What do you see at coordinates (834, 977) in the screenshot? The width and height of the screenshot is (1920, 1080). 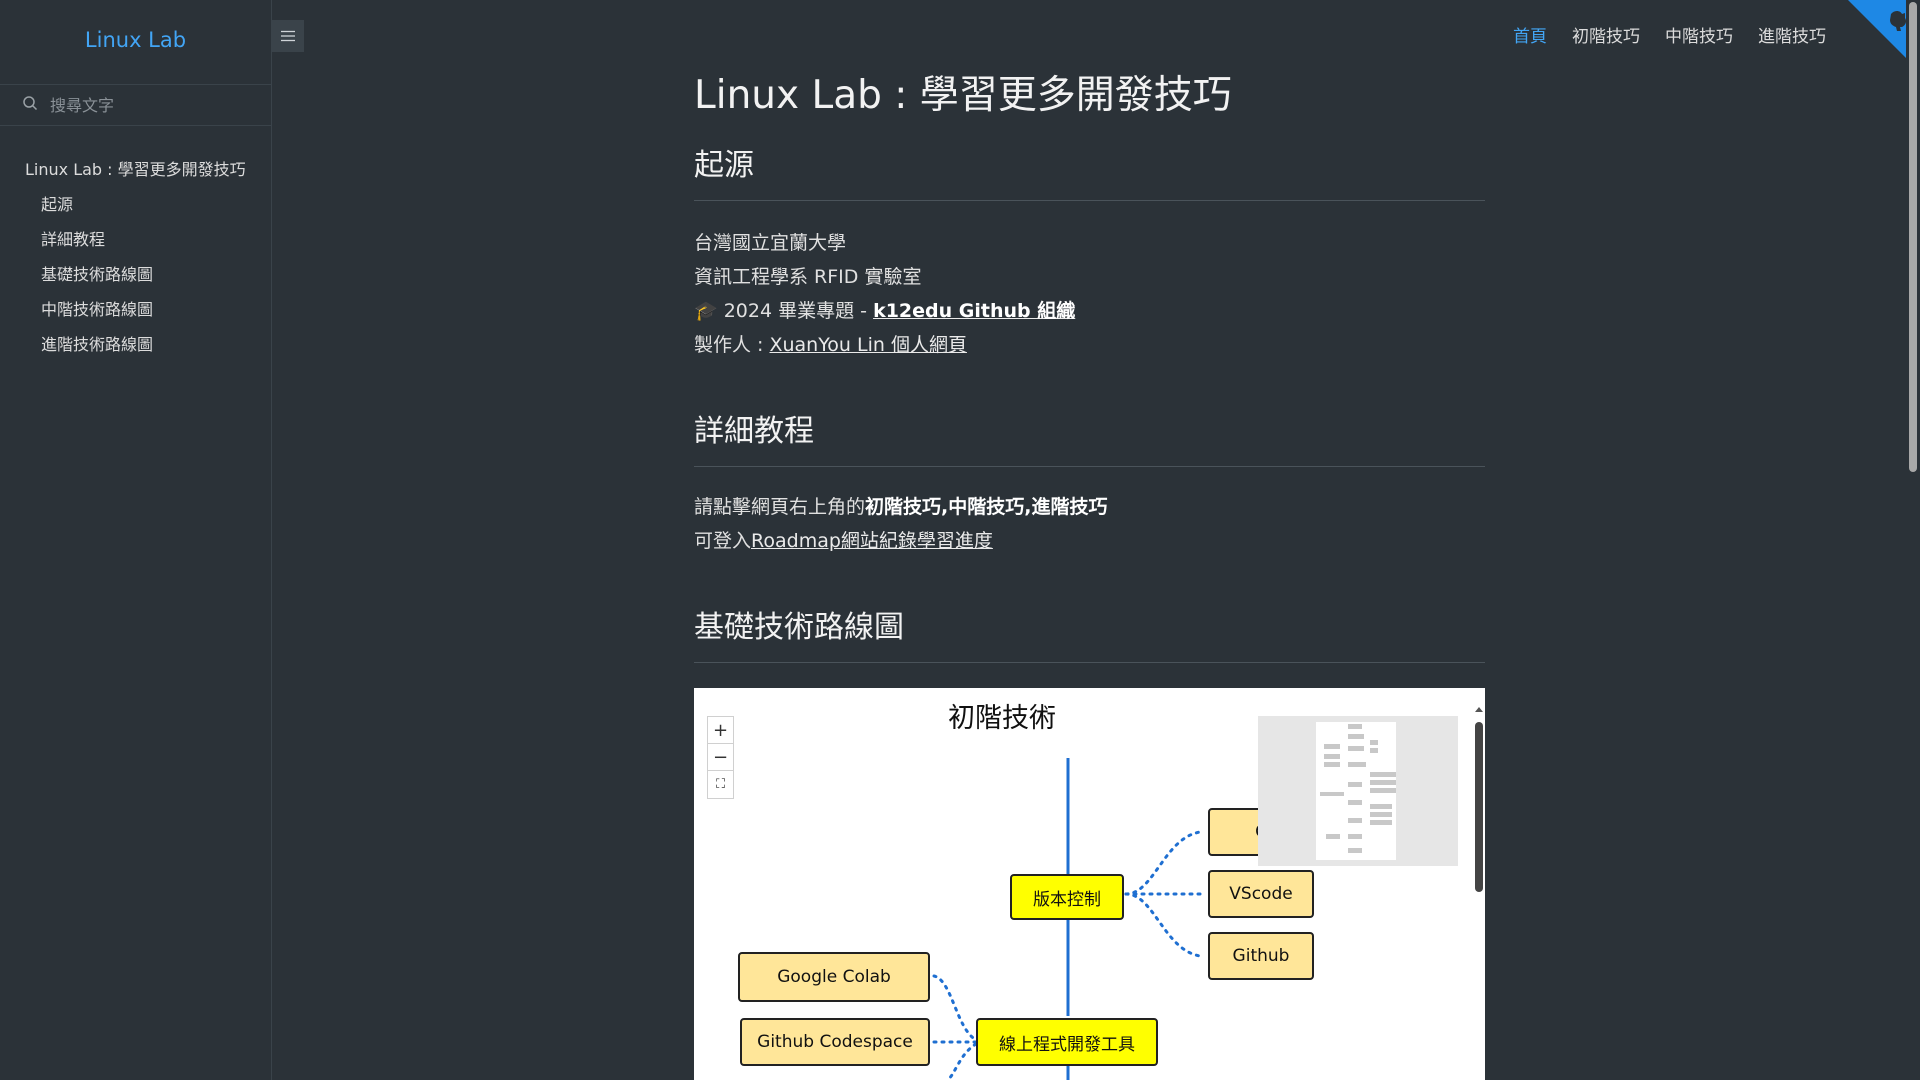 I see `node-google-colab: Google Colab` at bounding box center [834, 977].